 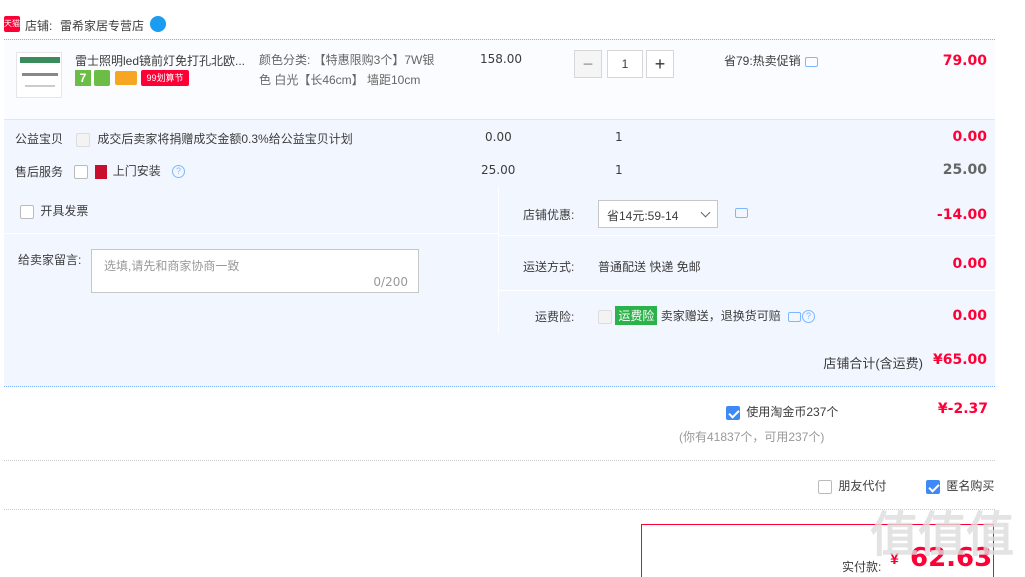 I want to click on charity-row: 公益宝贝 成交后卖家将捐赠成交金额0.3%给公益宝贝计划 0.00 1 0.00, so click(x=499, y=137).